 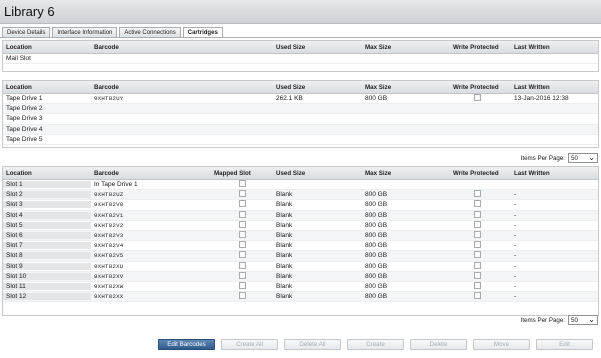 I want to click on table-row: Tape Drive 3, so click(x=300, y=119).